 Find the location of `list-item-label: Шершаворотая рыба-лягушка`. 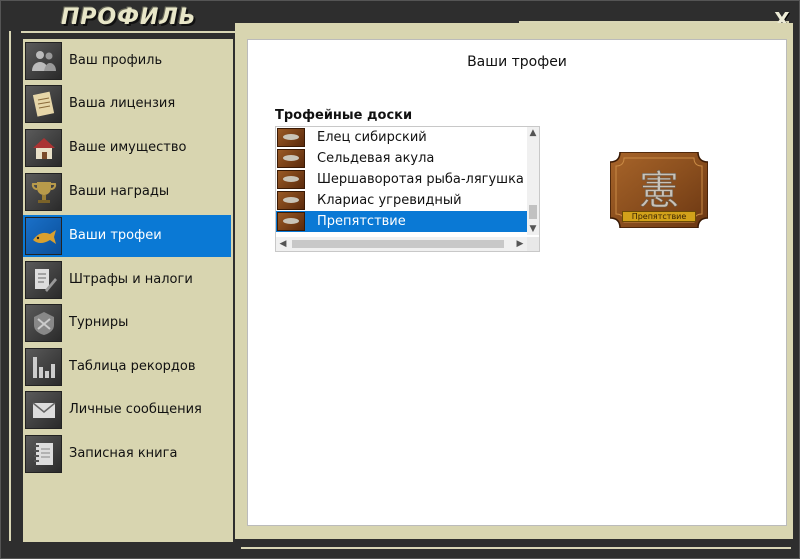

list-item-label: Шершаворотая рыба-лягушка is located at coordinates (420, 179).